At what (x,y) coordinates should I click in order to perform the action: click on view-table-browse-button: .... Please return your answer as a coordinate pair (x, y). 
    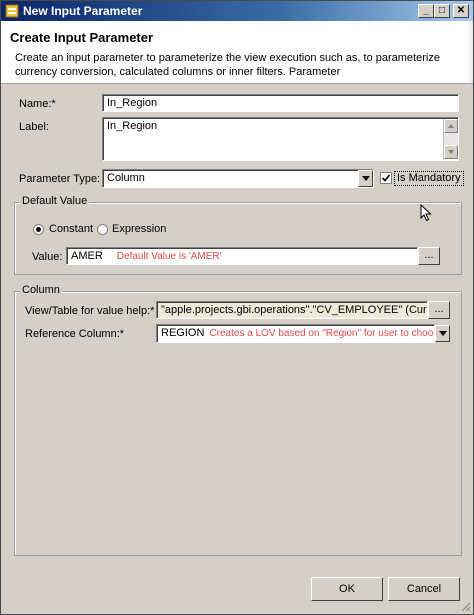
    Looking at the image, I should click on (439, 310).